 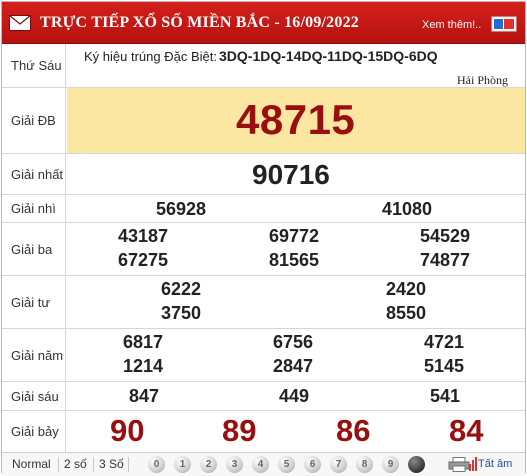 What do you see at coordinates (31, 464) in the screenshot?
I see `option-normal: Normal` at bounding box center [31, 464].